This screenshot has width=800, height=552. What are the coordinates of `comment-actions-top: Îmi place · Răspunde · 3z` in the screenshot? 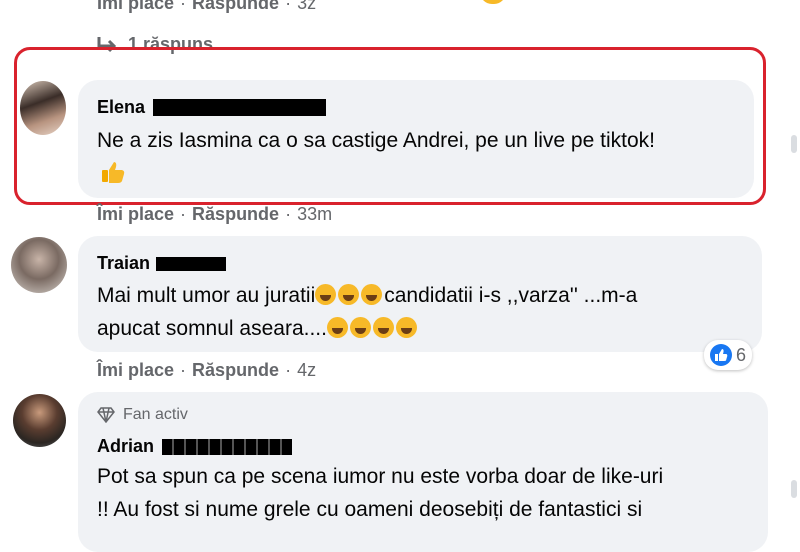 It's located at (206, 7).